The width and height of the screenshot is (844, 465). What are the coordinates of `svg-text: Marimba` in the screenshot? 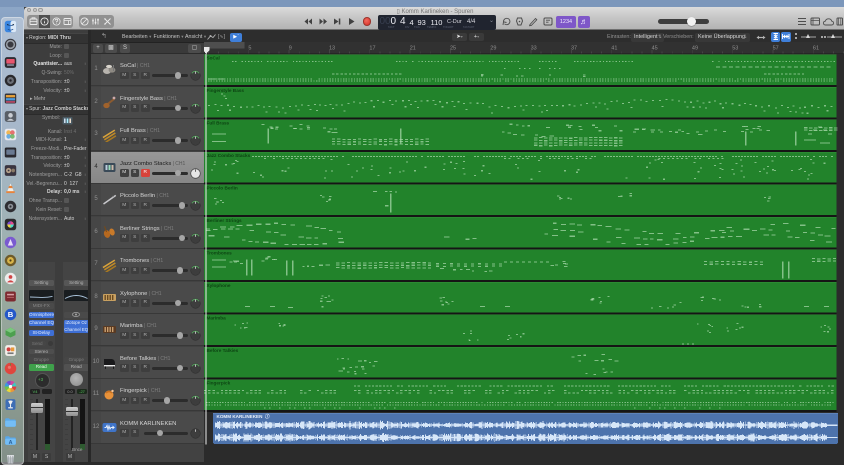 It's located at (217, 318).